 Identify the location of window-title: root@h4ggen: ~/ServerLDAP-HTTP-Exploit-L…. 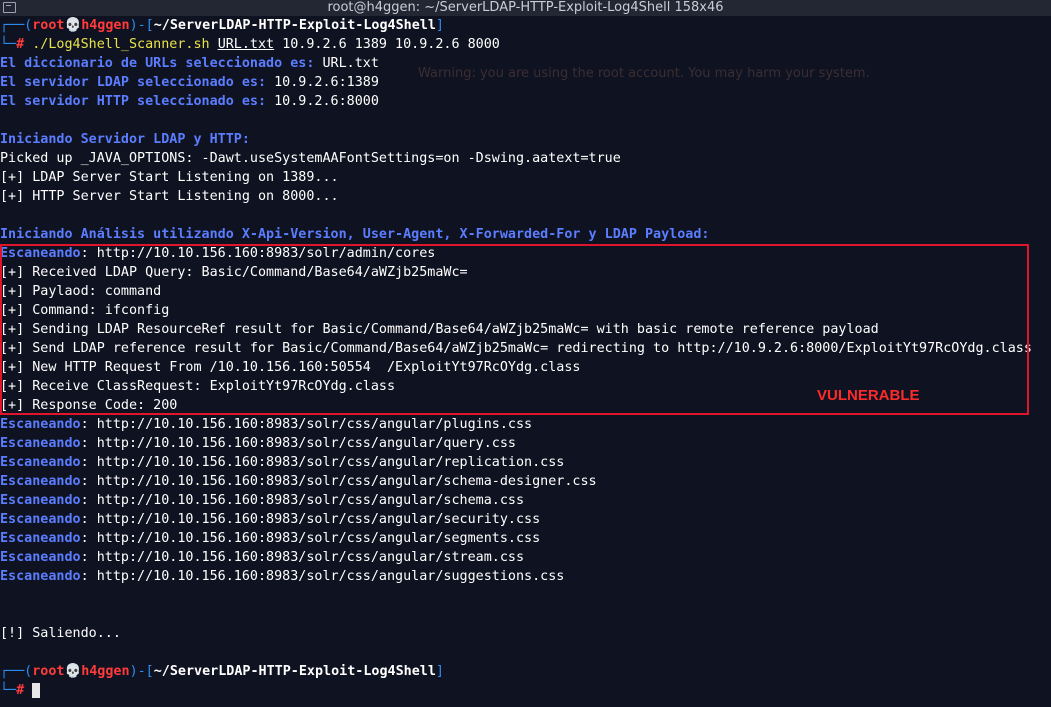
(525, 7).